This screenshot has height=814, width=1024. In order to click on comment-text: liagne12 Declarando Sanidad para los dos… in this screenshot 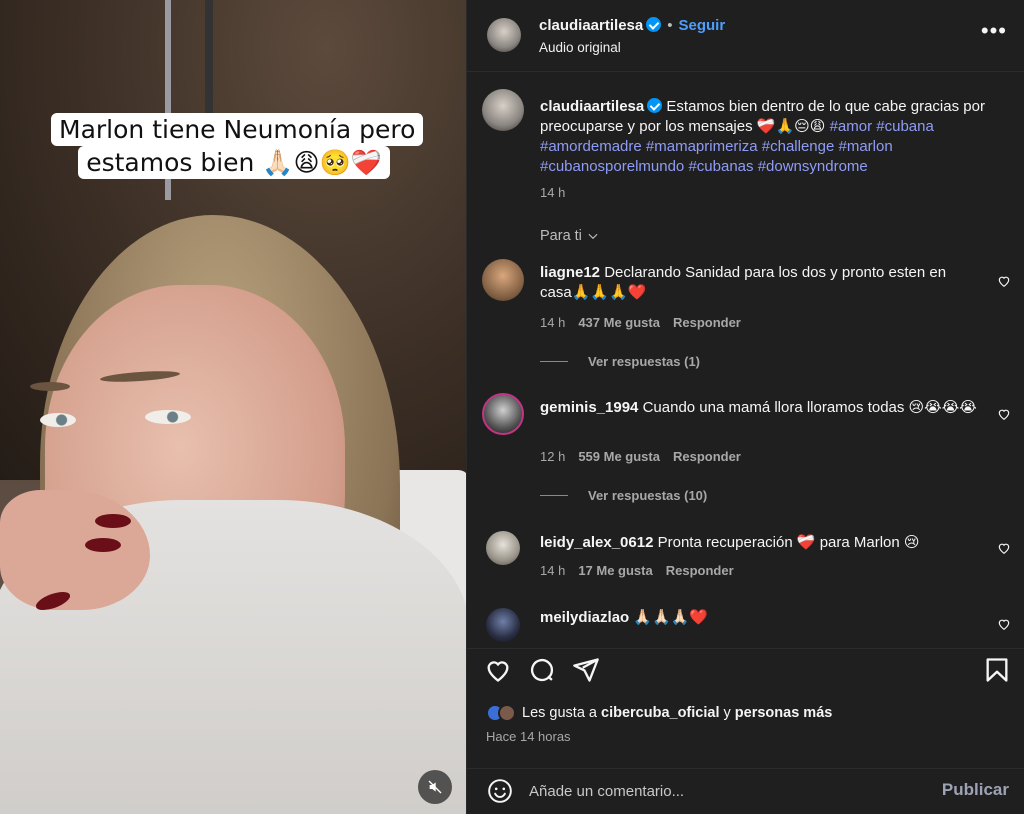, I will do `click(760, 283)`.